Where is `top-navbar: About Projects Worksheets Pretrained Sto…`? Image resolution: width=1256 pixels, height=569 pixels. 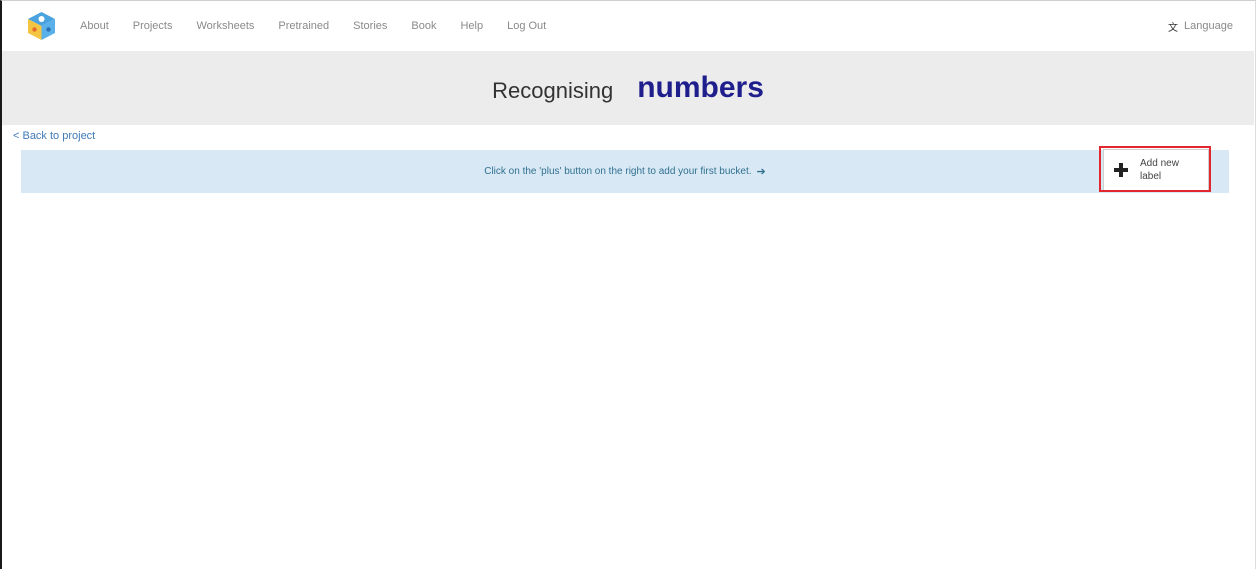 top-navbar: About Projects Worksheets Pretrained Sto… is located at coordinates (628, 26).